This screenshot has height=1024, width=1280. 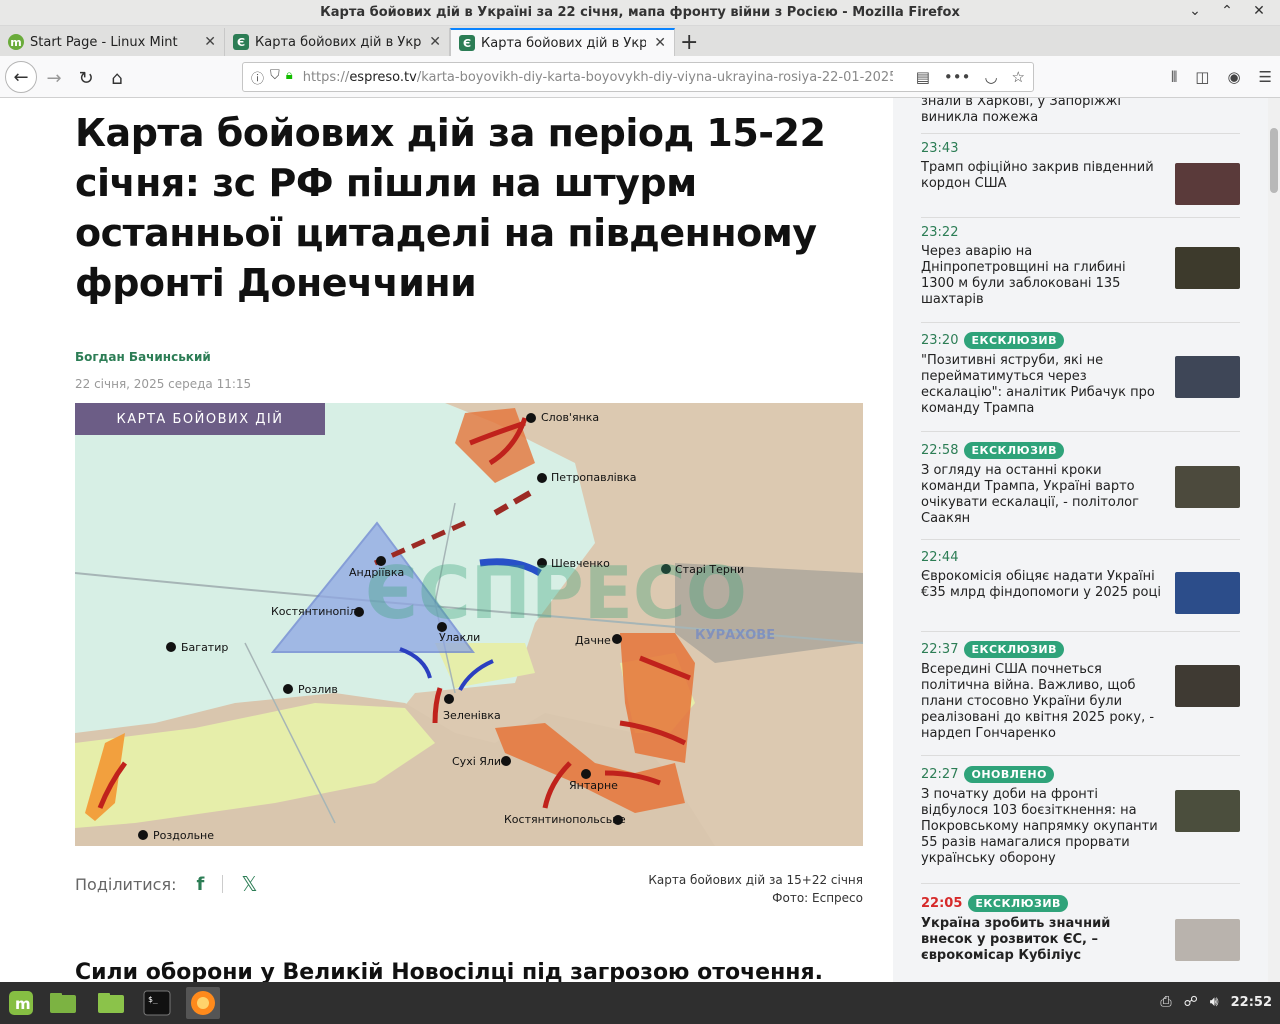 What do you see at coordinates (593, 785) in the screenshot?
I see `map-label-yantarne: Янтарне` at bounding box center [593, 785].